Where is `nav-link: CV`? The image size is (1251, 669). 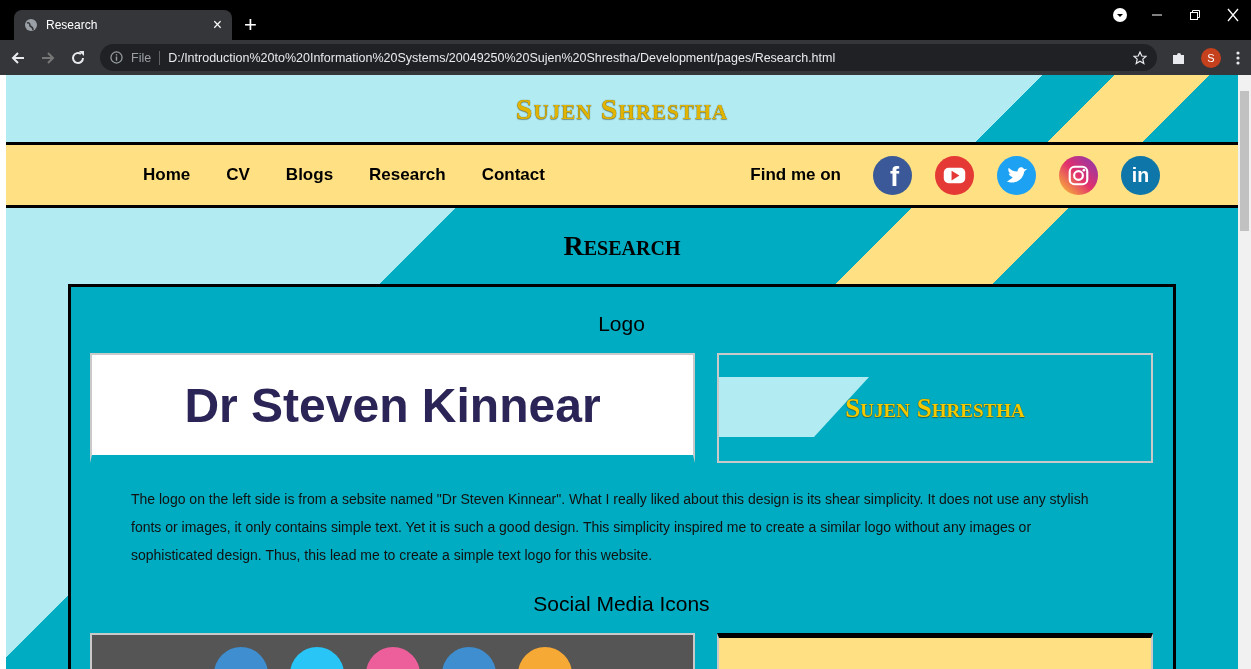 nav-link: CV is located at coordinates (238, 175).